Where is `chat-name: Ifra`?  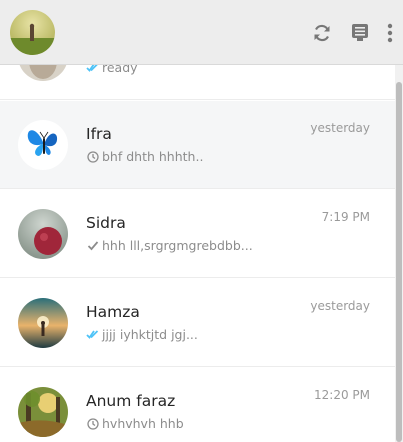 chat-name: Ifra is located at coordinates (99, 134).